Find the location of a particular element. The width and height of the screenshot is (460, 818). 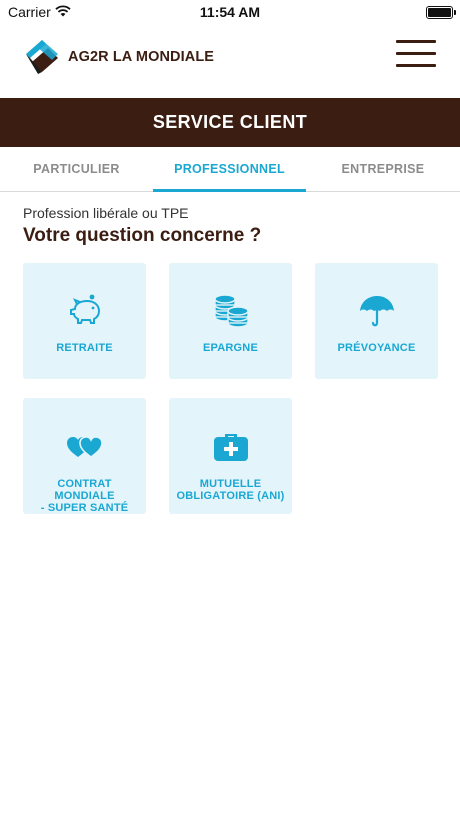

tile-label: EPARGNE is located at coordinates (230, 348).